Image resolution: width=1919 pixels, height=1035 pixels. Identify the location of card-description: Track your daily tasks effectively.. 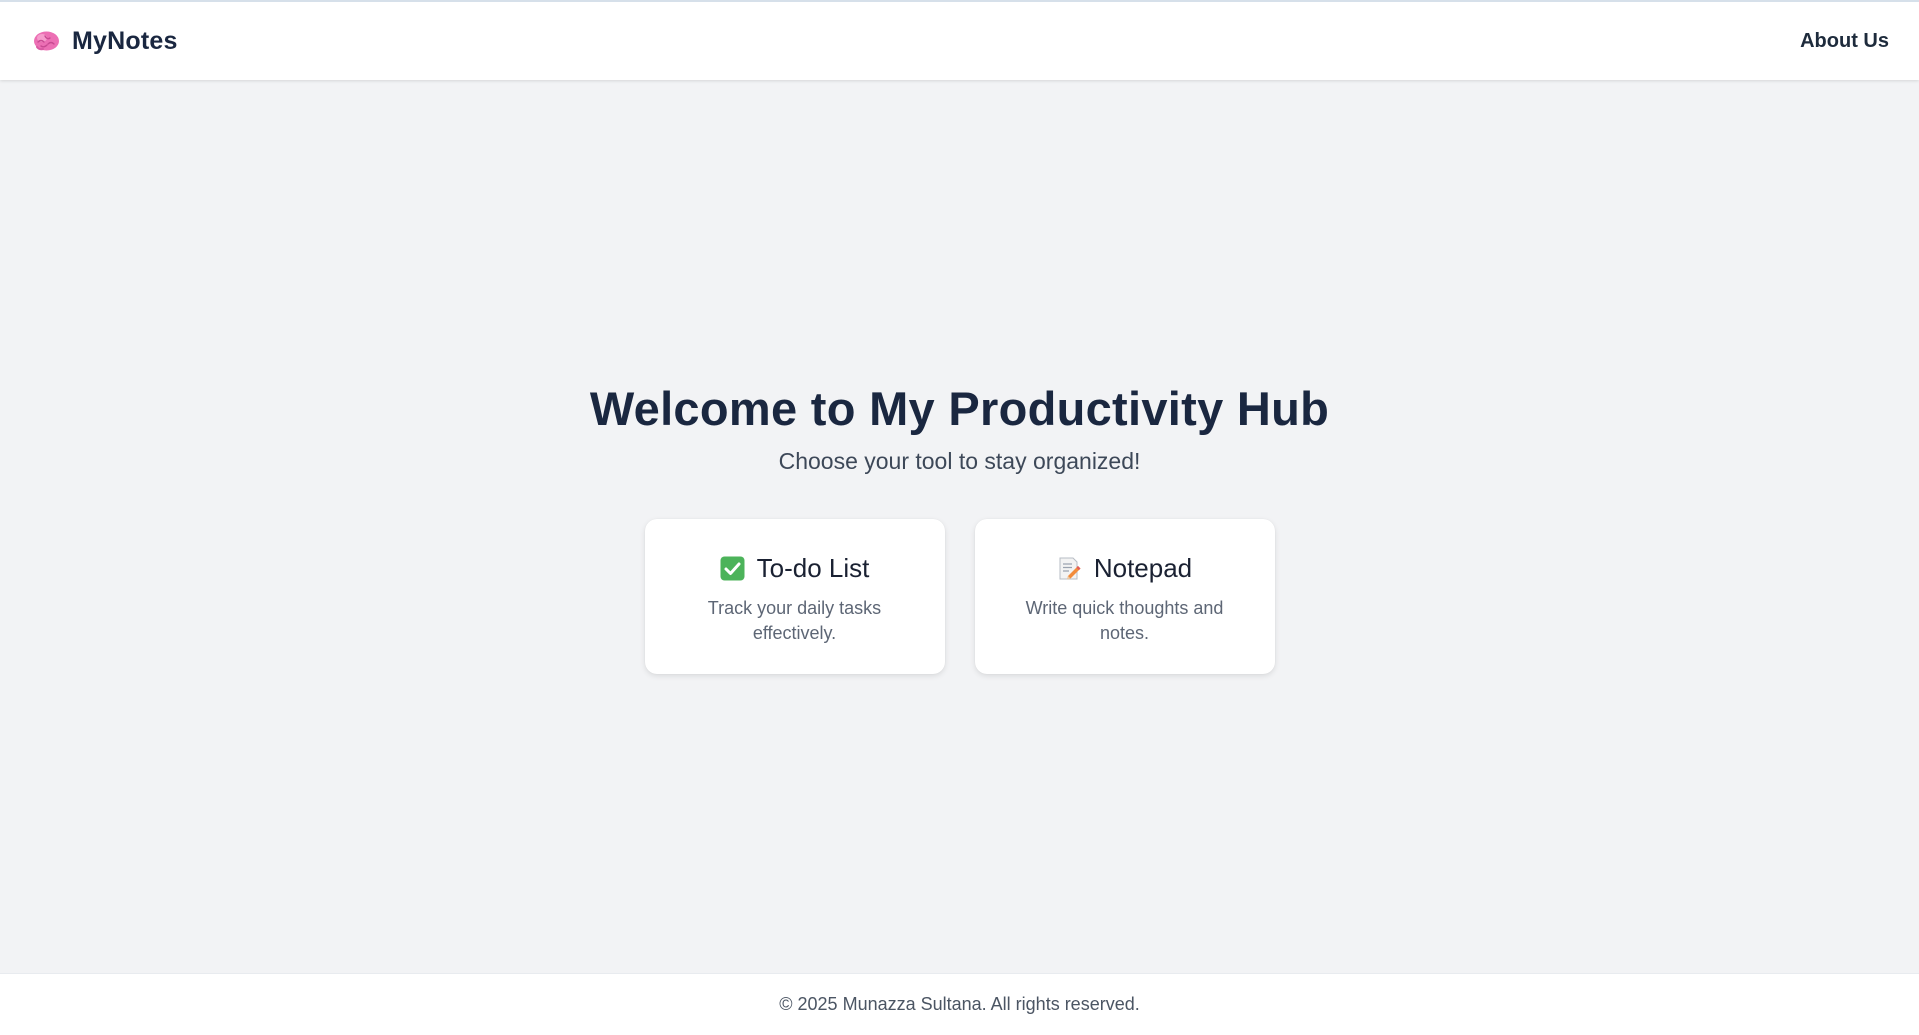
(794, 621).